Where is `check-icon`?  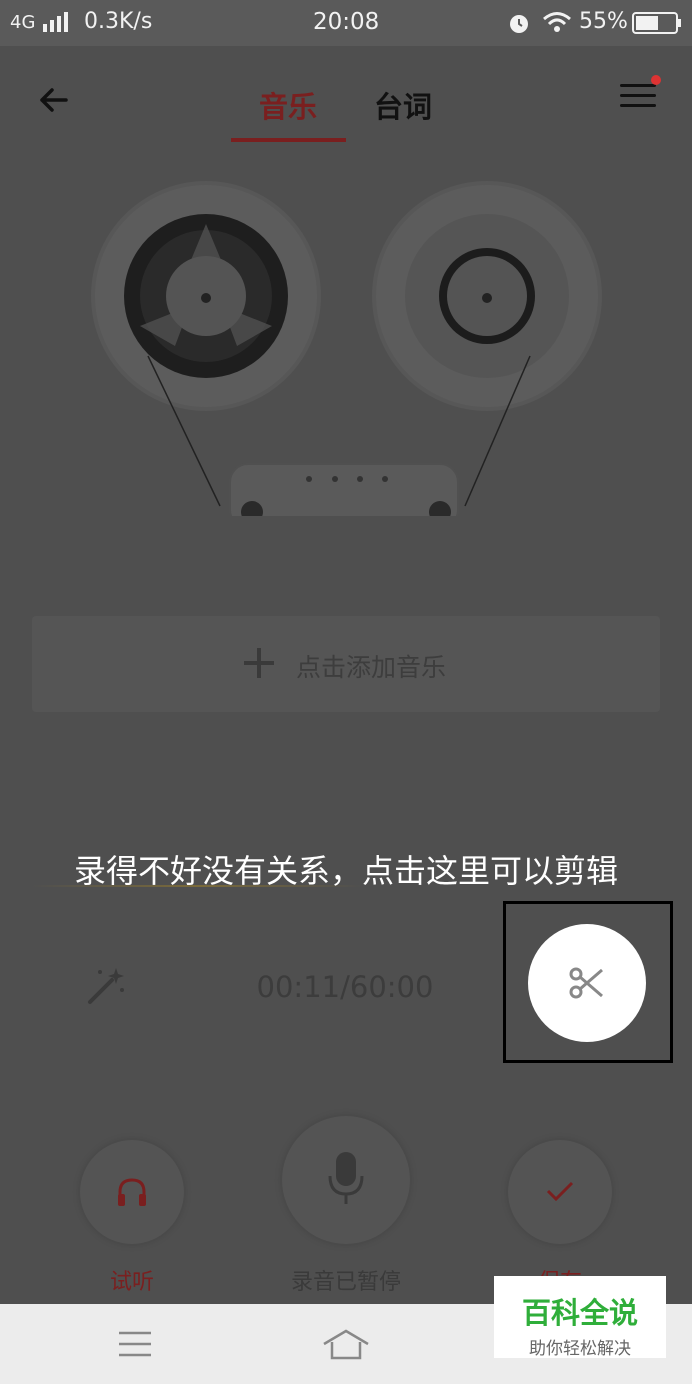
check-icon is located at coordinates (560, 1191).